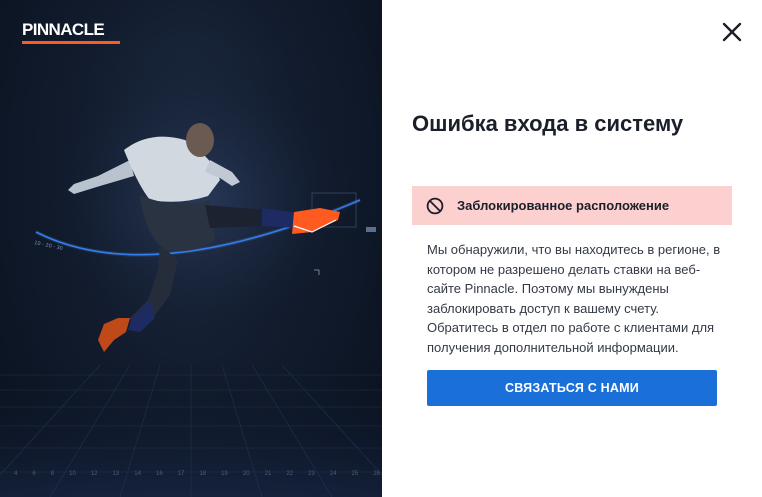 This screenshot has width=762, height=497. I want to click on close-button, so click(732, 32).